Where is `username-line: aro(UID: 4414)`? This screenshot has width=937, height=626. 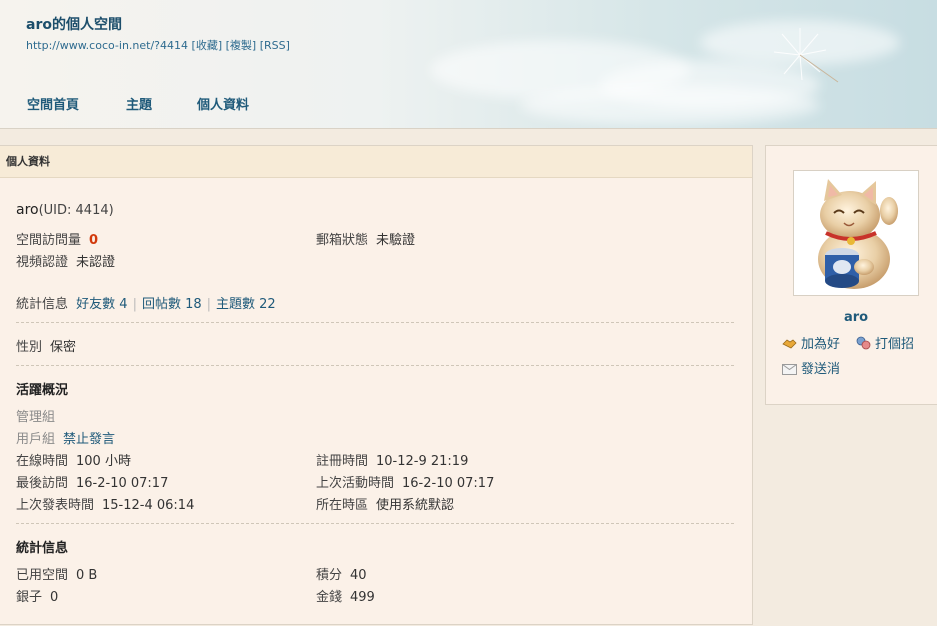
username-line: aro(UID: 4414) is located at coordinates (65, 210).